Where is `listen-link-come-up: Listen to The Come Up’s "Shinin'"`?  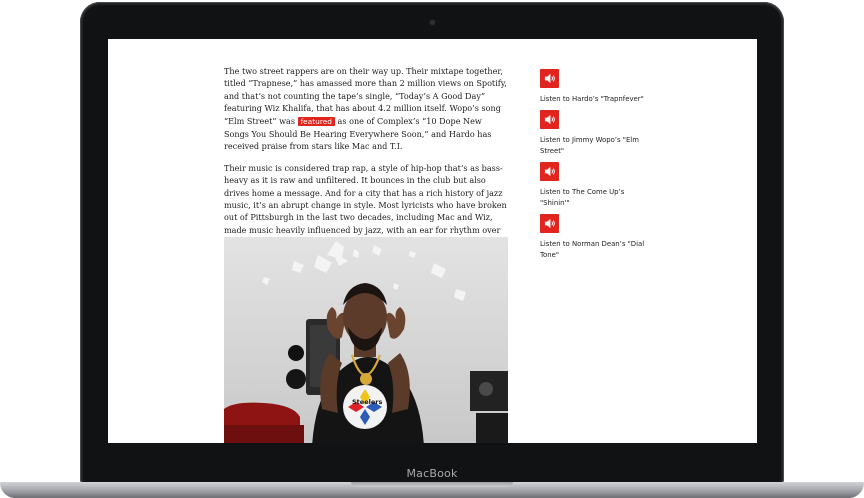
listen-link-come-up: Listen to The Come Up’s "Shinin'" is located at coordinates (595, 198).